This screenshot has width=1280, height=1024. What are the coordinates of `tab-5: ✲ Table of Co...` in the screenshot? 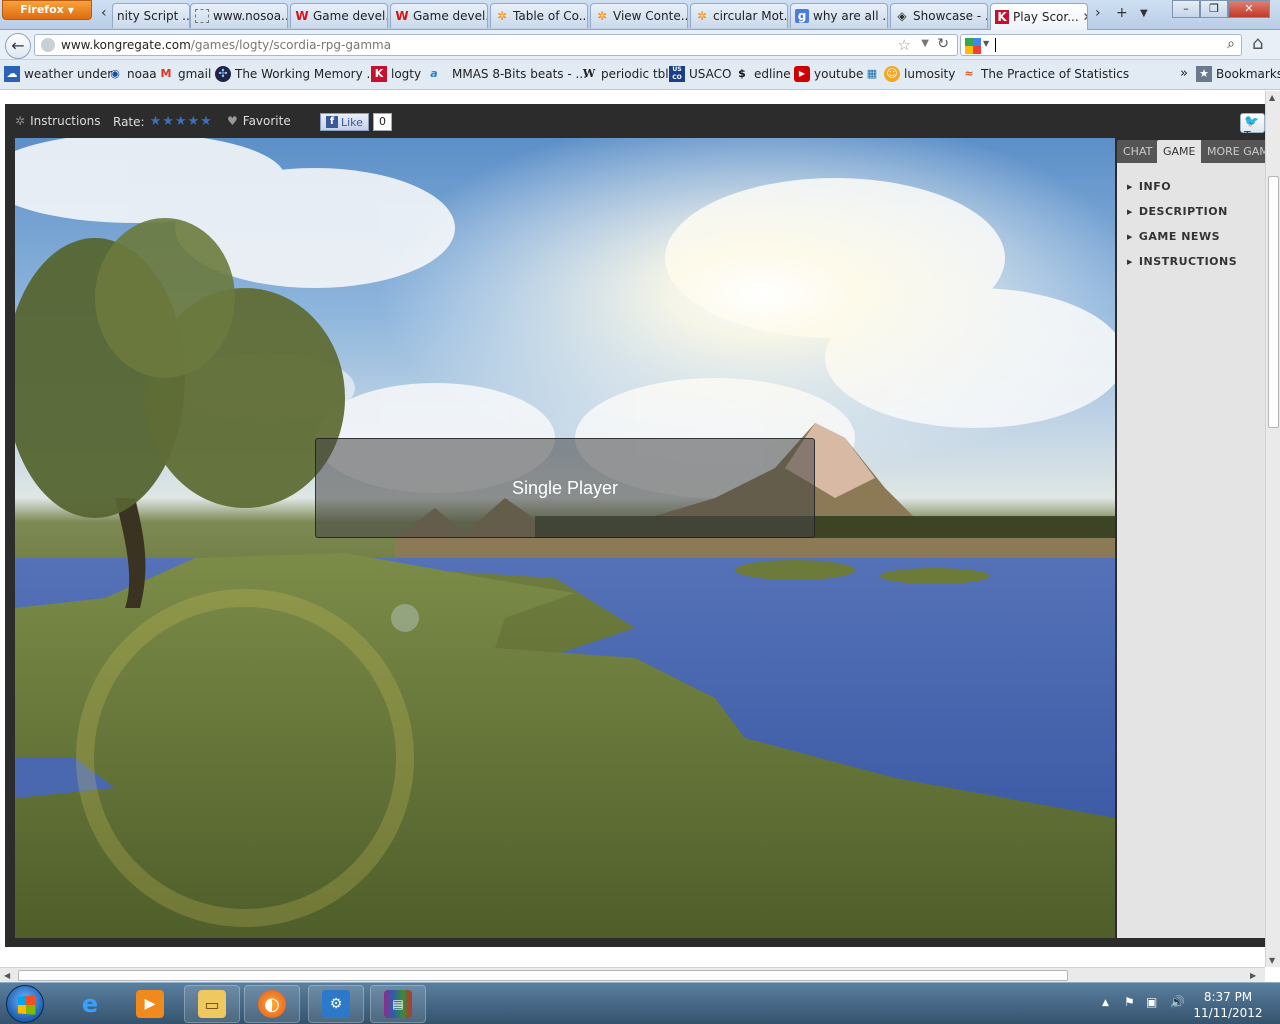 It's located at (539, 15).